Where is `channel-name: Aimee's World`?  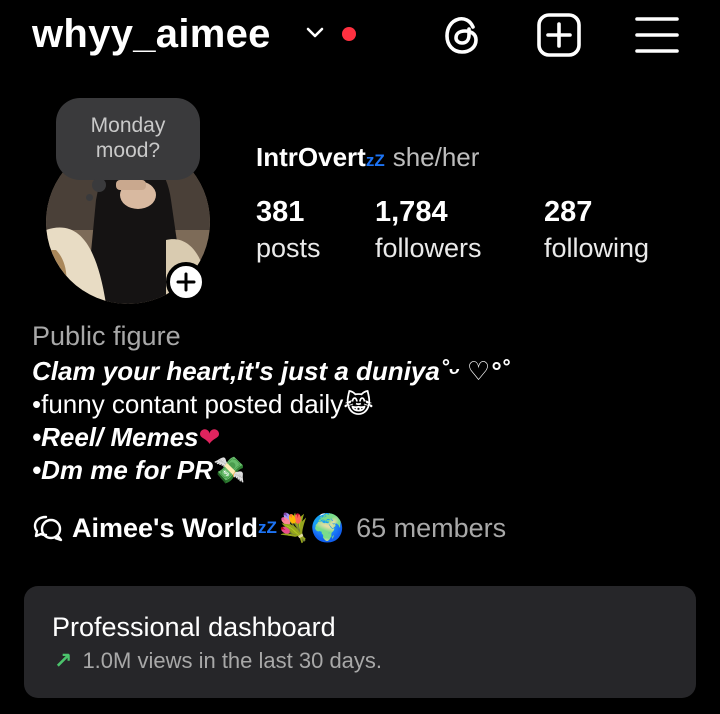 channel-name: Aimee's World is located at coordinates (165, 527).